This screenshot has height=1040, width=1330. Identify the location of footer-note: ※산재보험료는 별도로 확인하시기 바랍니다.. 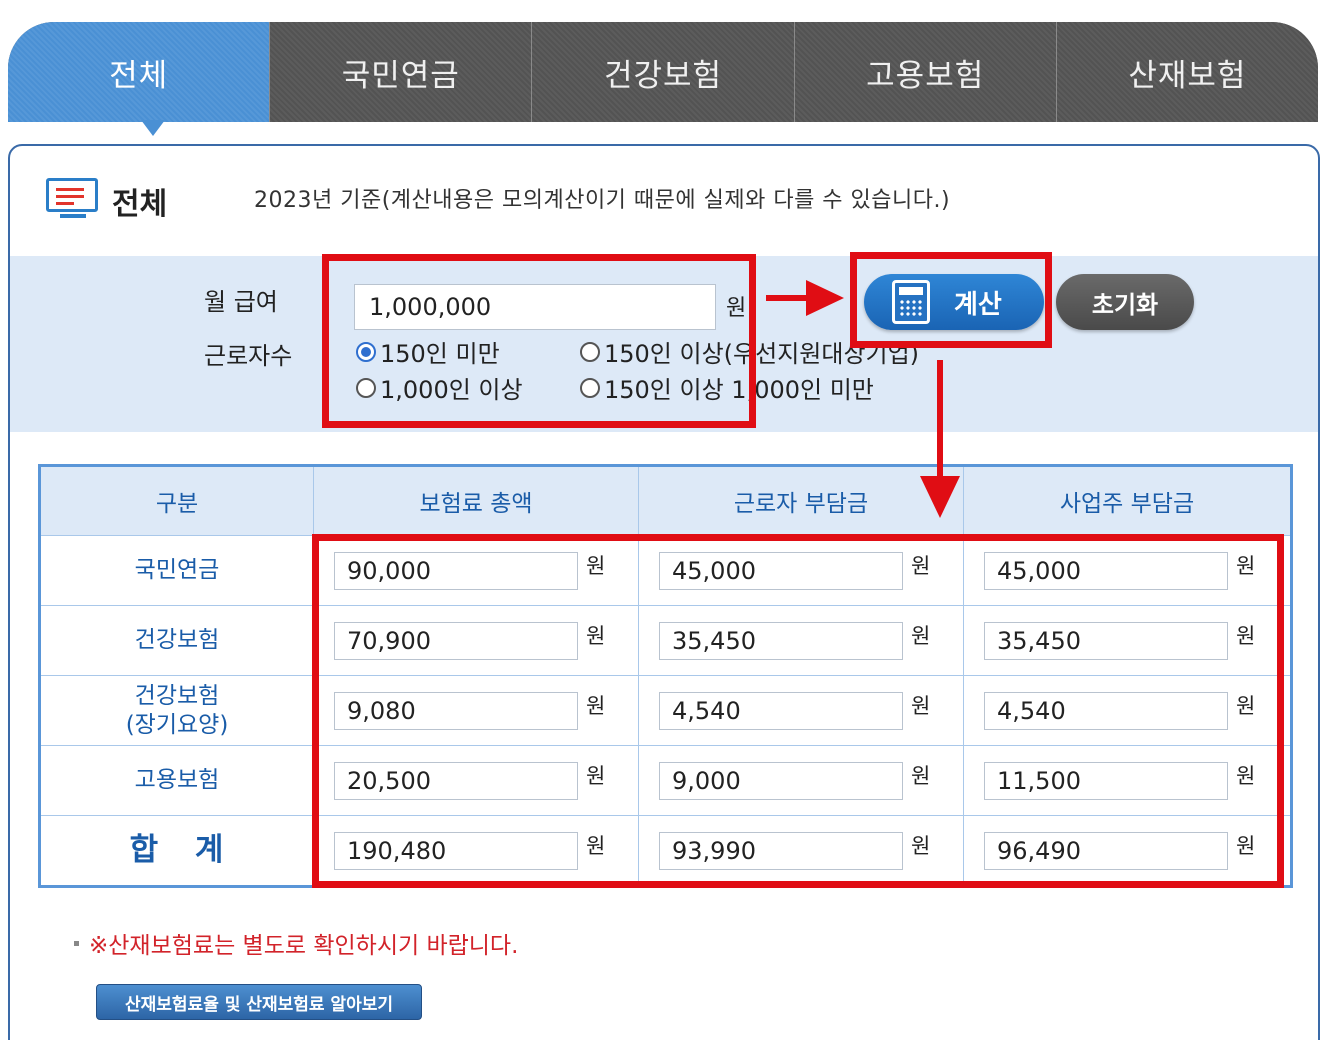
(296, 943).